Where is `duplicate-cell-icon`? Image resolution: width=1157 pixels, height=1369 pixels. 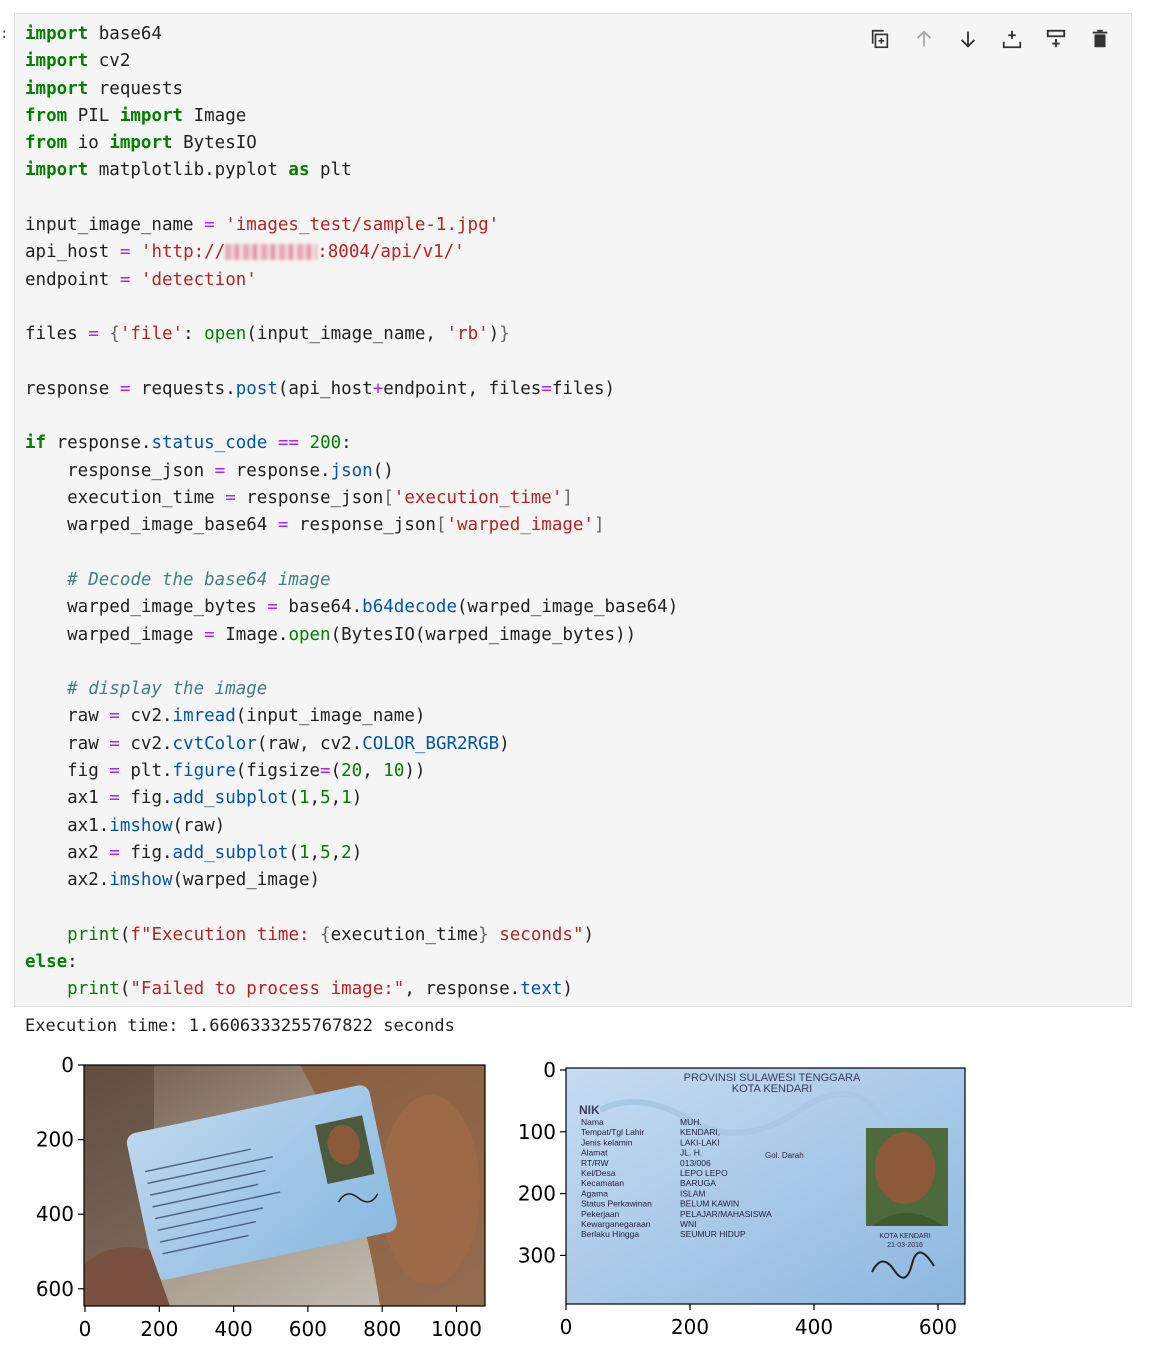
duplicate-cell-icon is located at coordinates (880, 39).